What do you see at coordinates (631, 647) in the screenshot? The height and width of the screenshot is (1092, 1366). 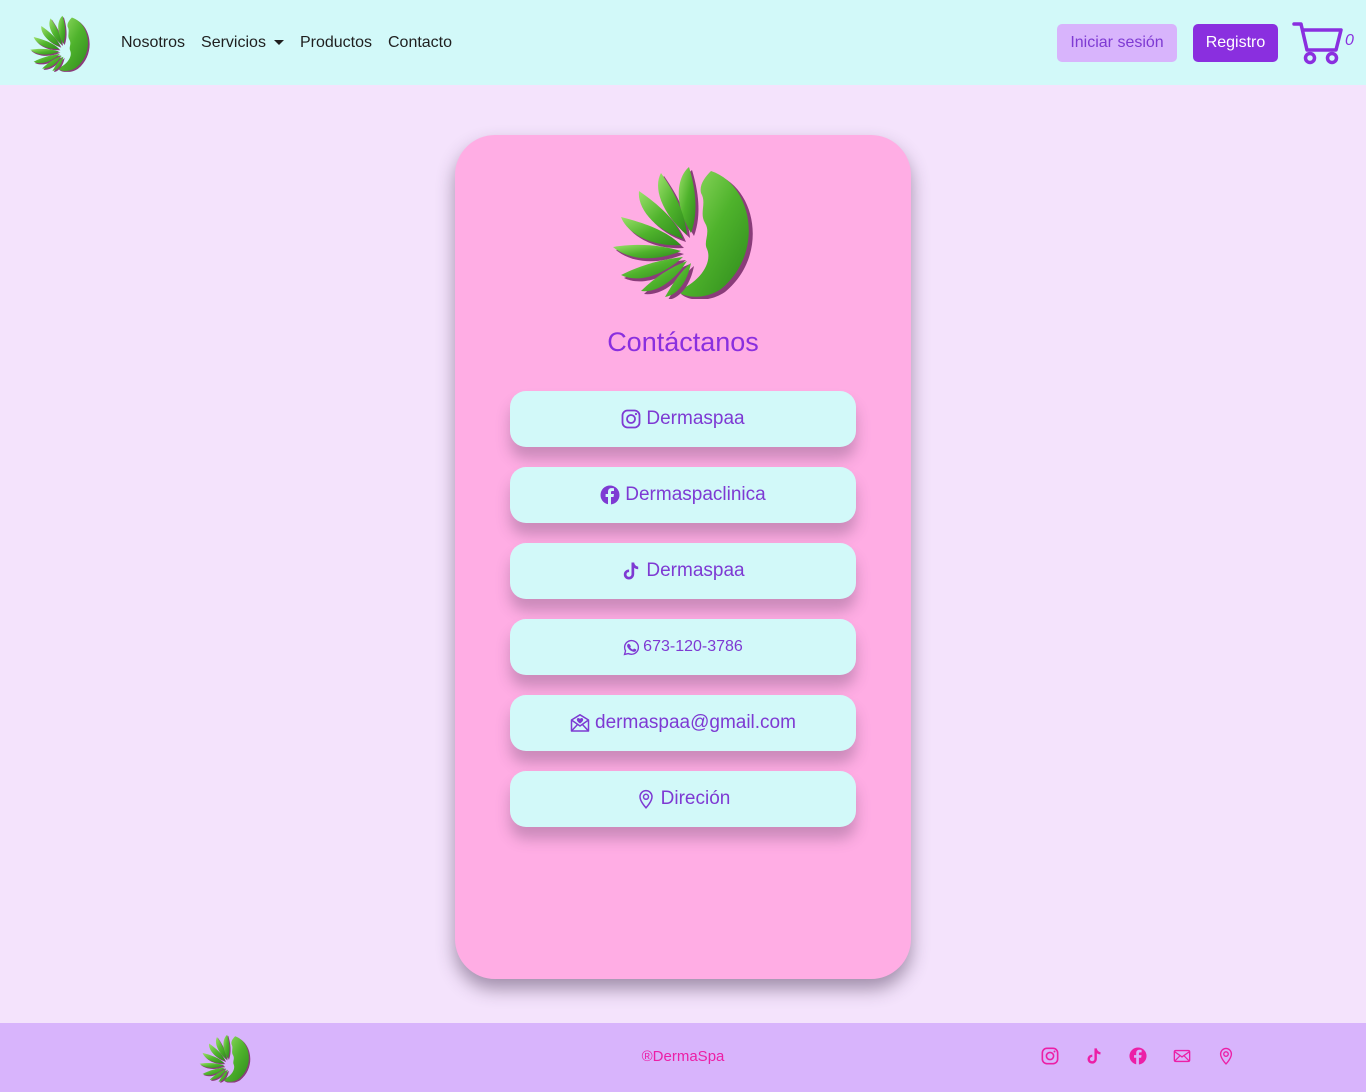 I see `whatsapp-icon` at bounding box center [631, 647].